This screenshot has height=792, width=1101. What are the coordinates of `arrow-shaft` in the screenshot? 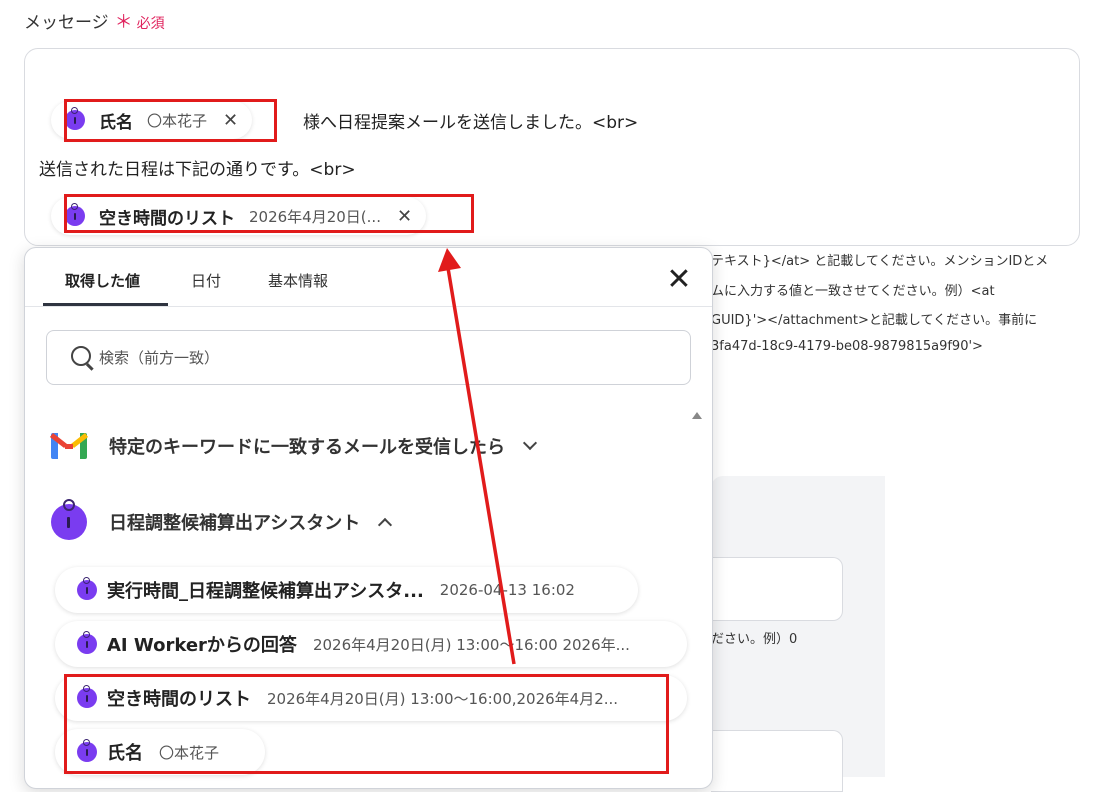 It's located at (480, 463).